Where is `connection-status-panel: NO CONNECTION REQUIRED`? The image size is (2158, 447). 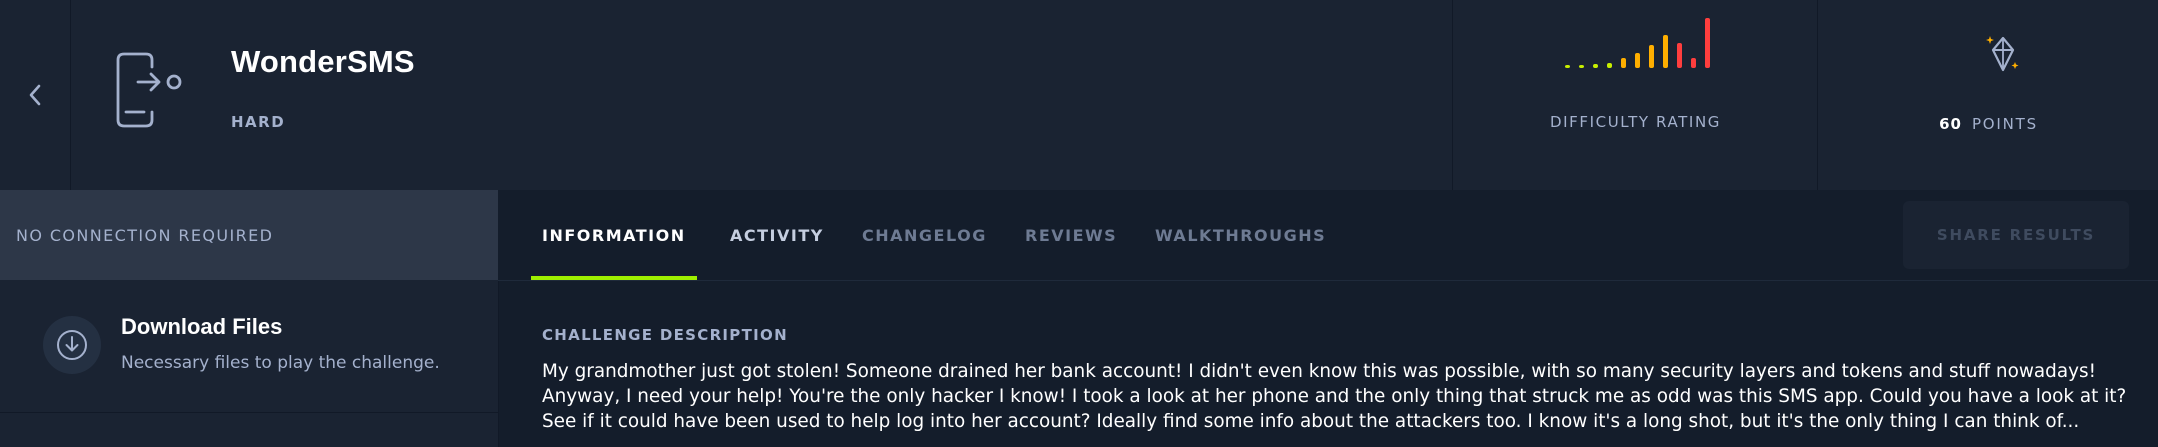 connection-status-panel: NO CONNECTION REQUIRED is located at coordinates (249, 235).